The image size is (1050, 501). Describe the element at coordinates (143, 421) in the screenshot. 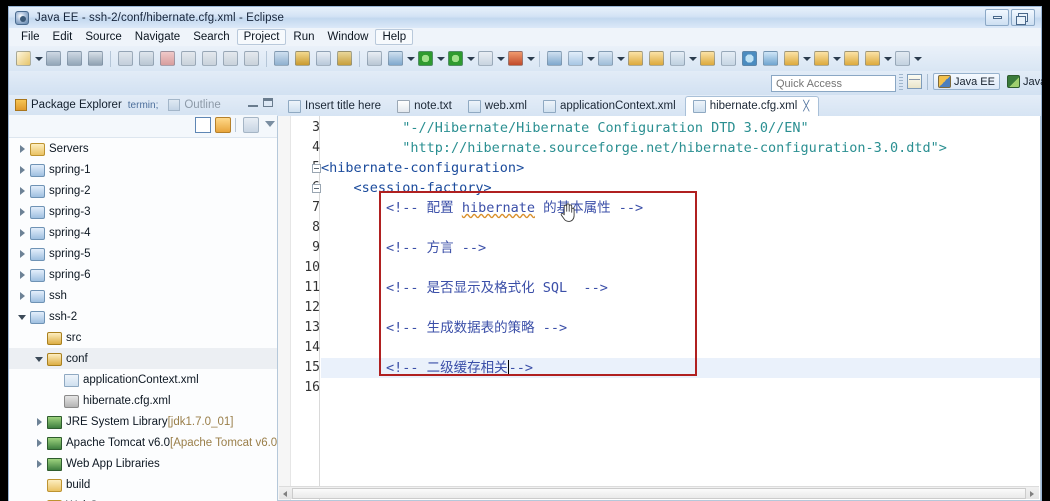

I see `tree-item: JRE System Library [jdk1.7.0_01]` at that location.